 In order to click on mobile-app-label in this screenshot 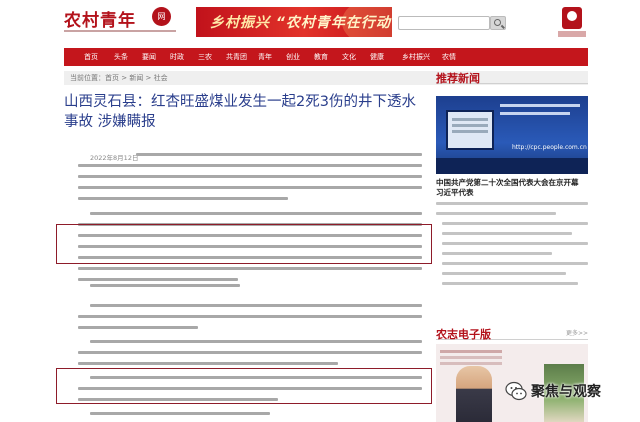, I will do `click(572, 34)`.